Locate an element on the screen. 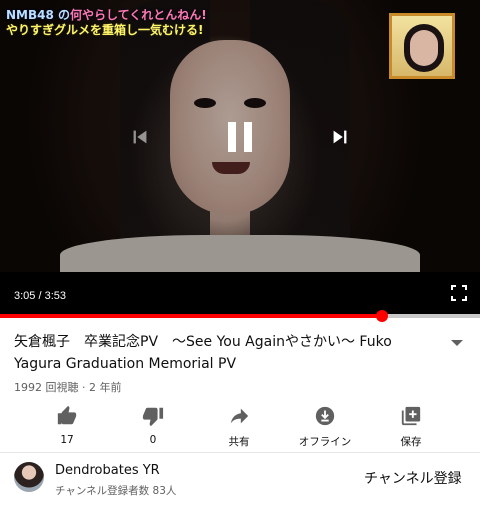 This screenshot has height=507, width=480. time-display: 3:05 / 3:53 is located at coordinates (40, 296).